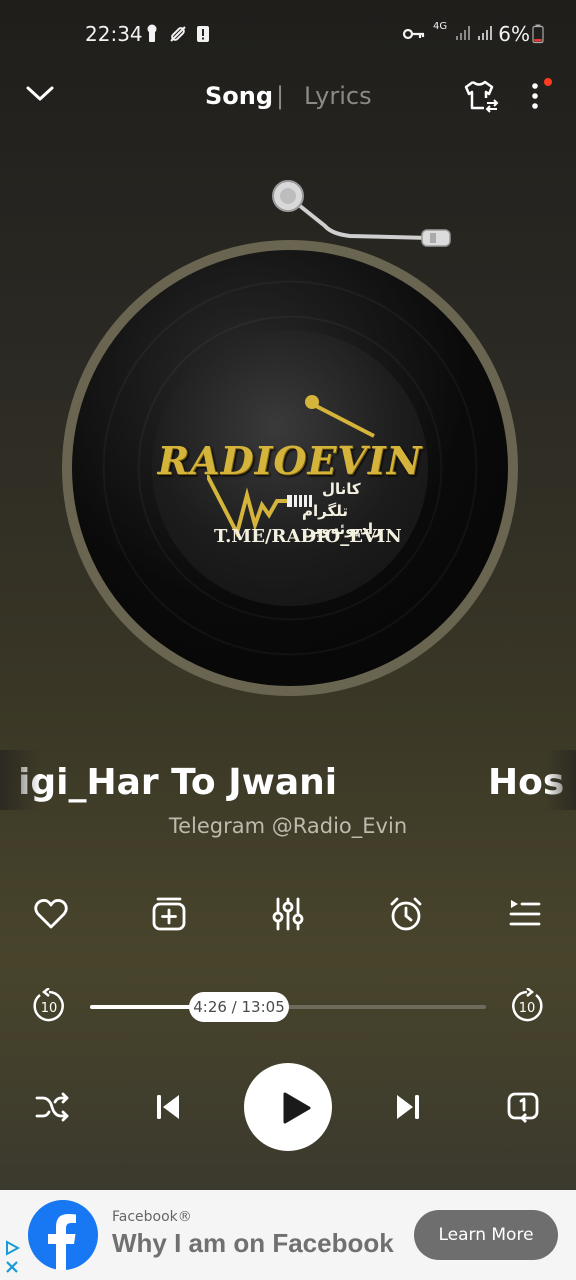 Image resolution: width=576 pixels, height=1280 pixels. I want to click on play-button, so click(288, 1107).